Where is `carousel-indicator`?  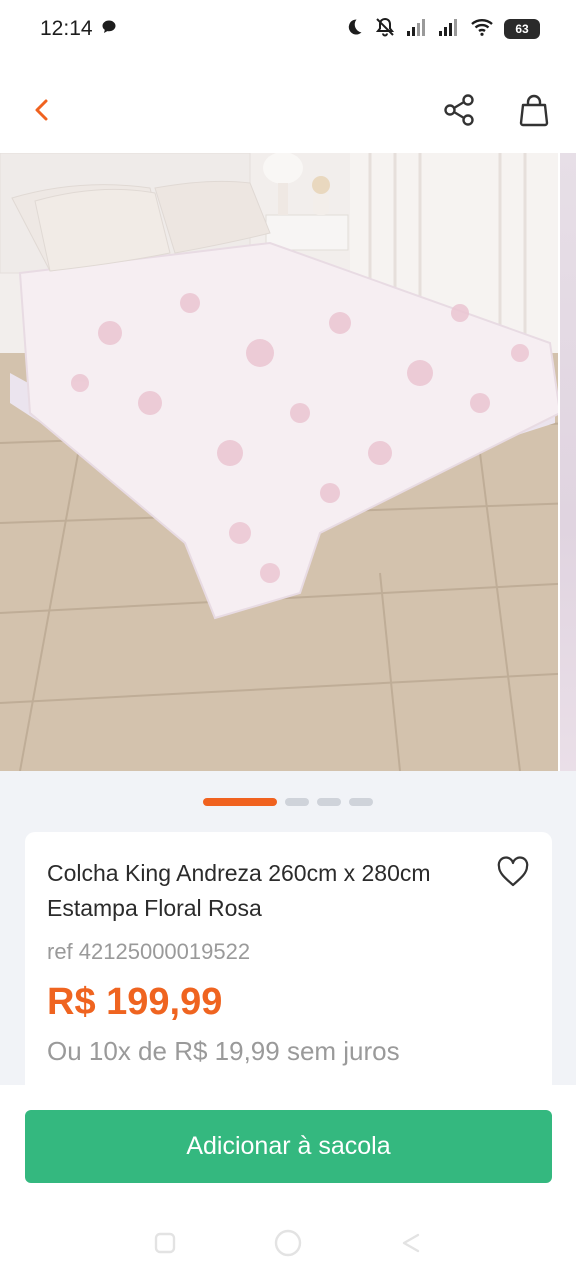
carousel-indicator is located at coordinates (288, 802).